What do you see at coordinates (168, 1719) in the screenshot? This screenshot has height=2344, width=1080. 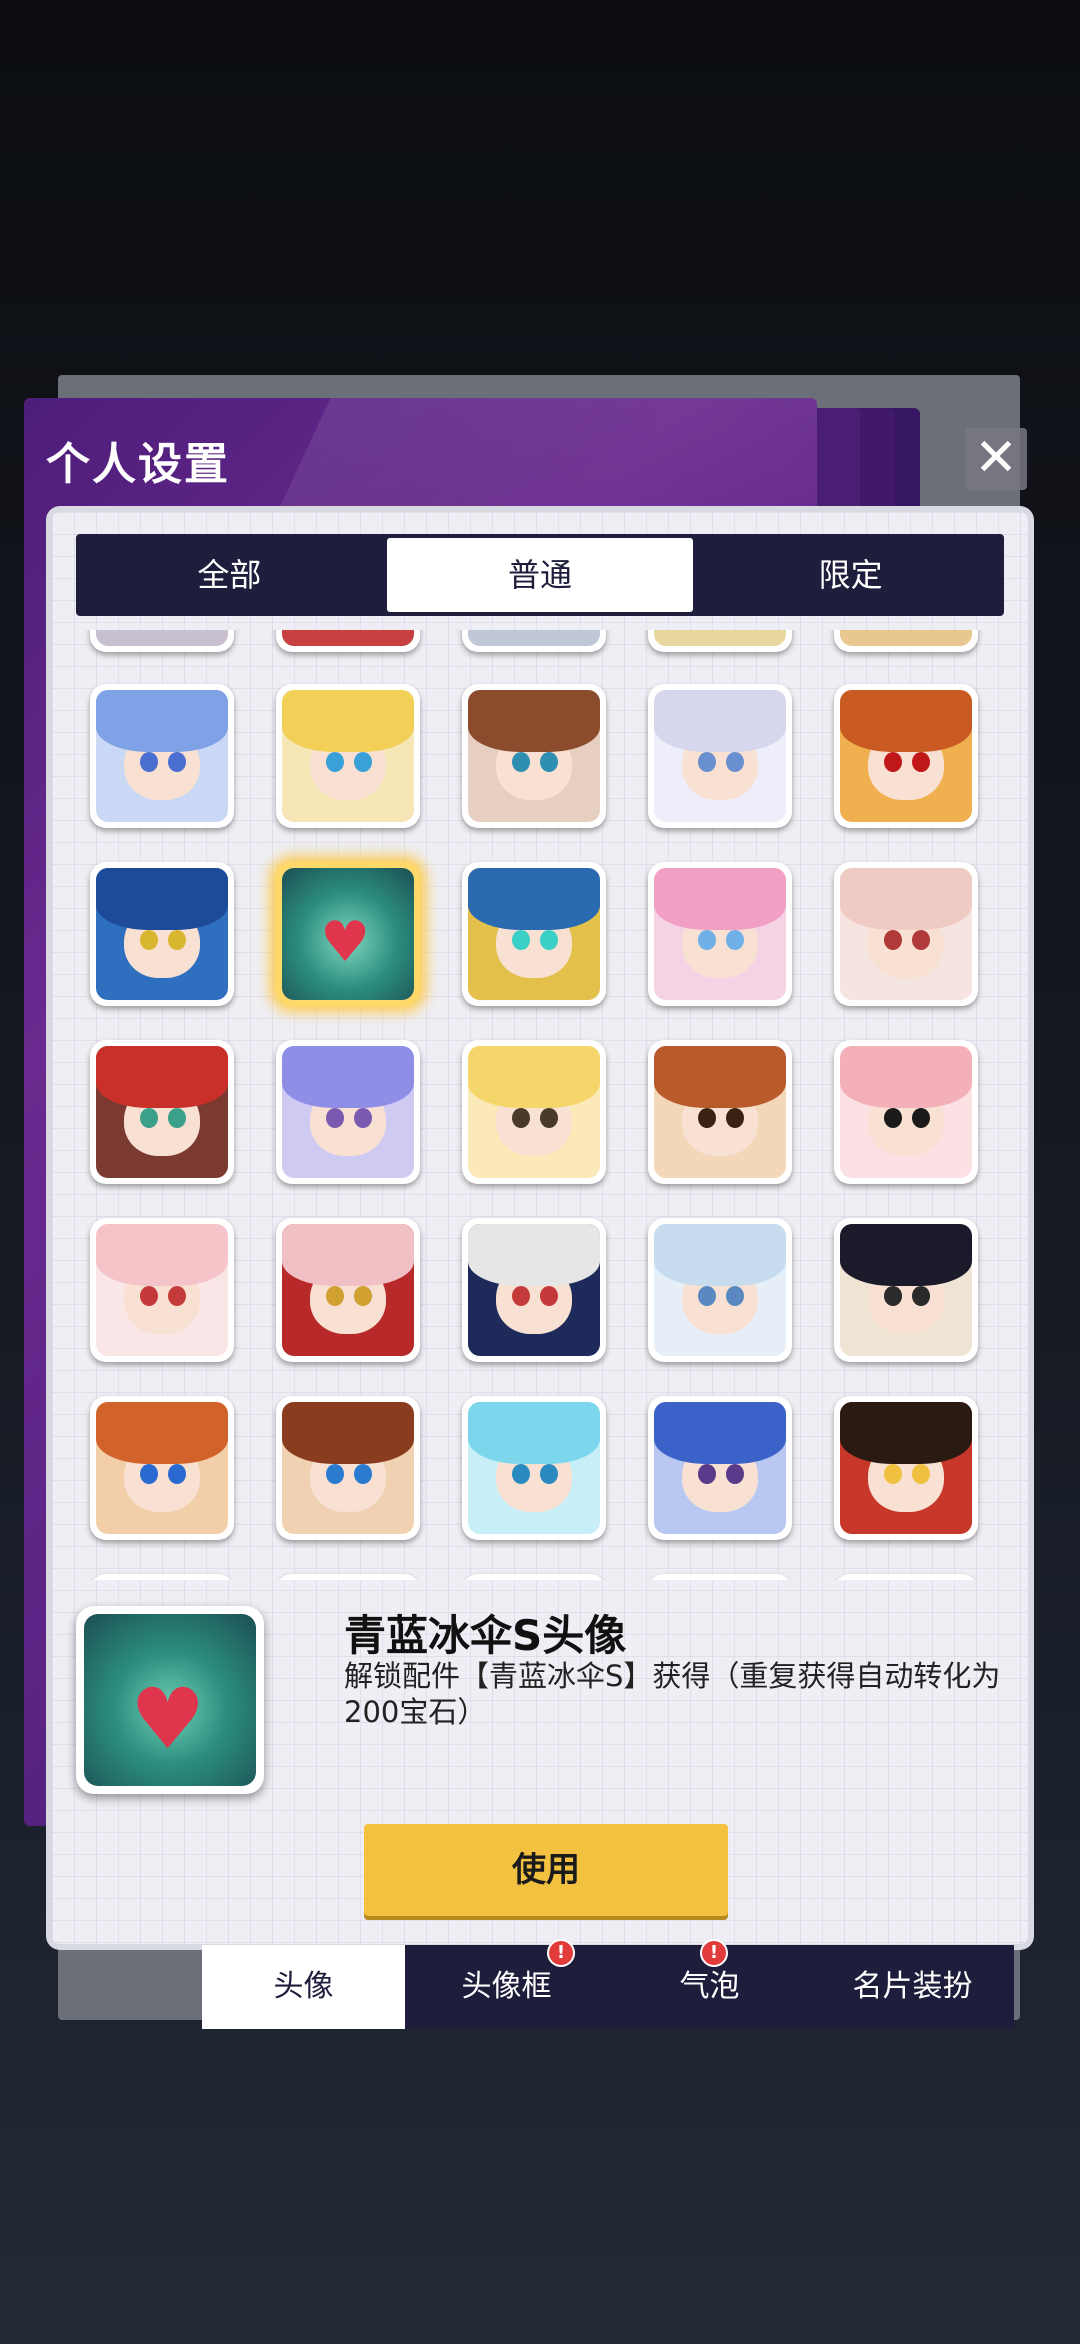 I see `heart-emblem-icon: ♥` at bounding box center [168, 1719].